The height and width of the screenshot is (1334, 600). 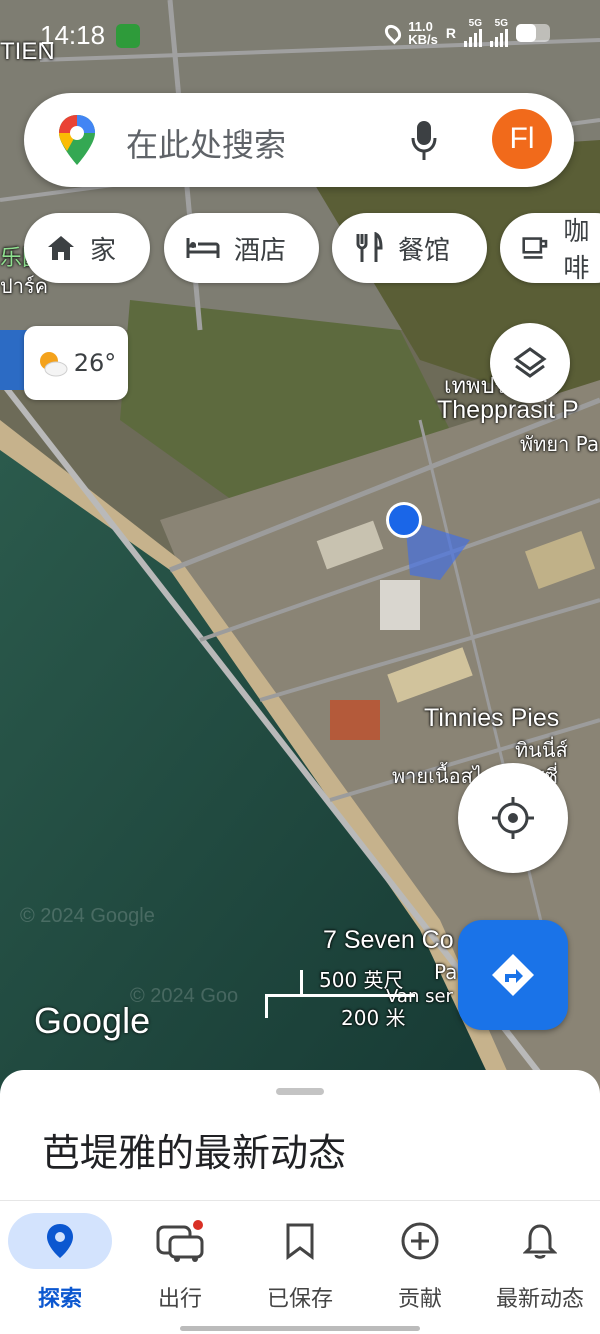 I want to click on nav-label: 已保存, so click(x=299, y=1299).